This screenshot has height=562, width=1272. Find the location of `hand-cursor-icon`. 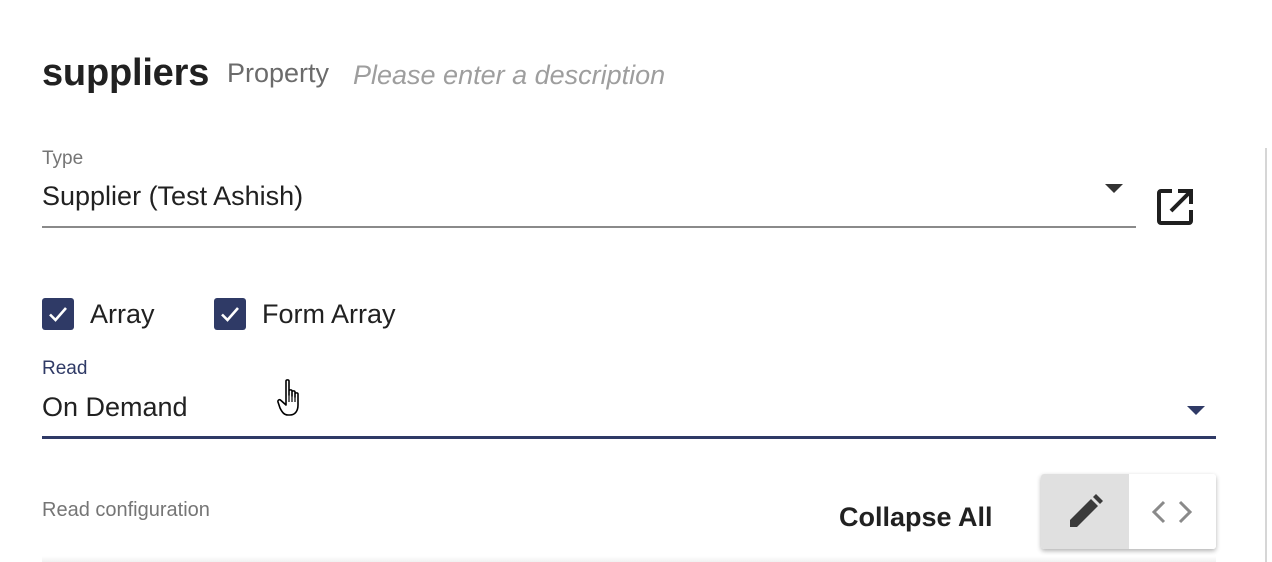

hand-cursor-icon is located at coordinates (294, 398).